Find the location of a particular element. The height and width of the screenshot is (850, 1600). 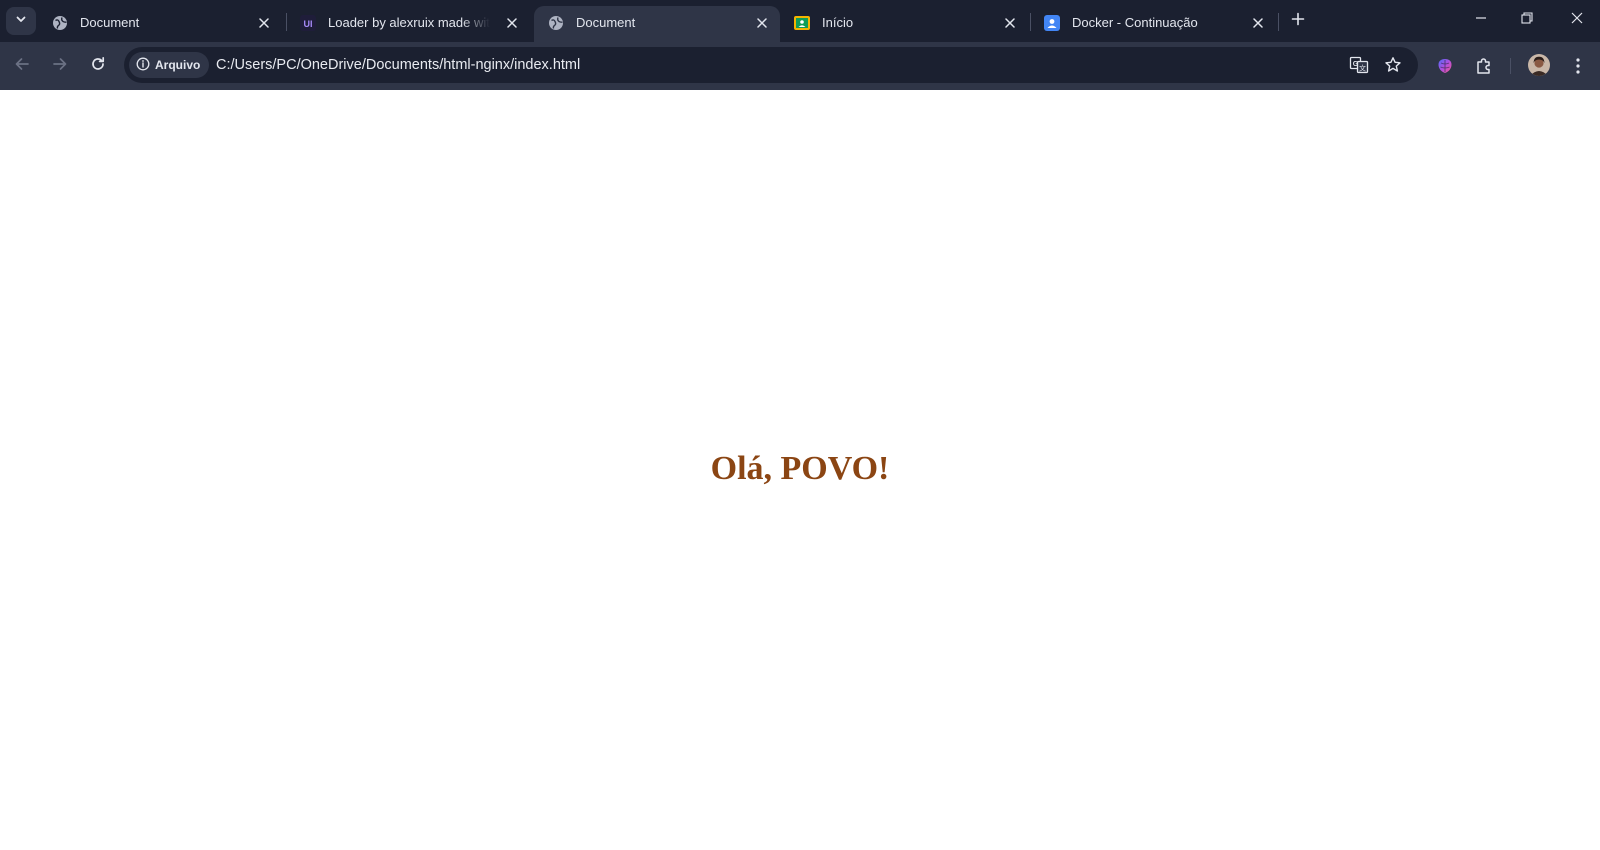

new-tab-button is located at coordinates (1298, 21).